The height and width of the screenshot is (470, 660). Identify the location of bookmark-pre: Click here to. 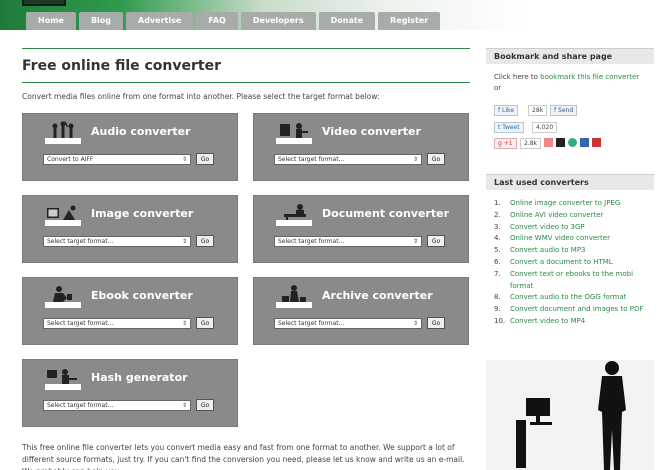
(517, 77).